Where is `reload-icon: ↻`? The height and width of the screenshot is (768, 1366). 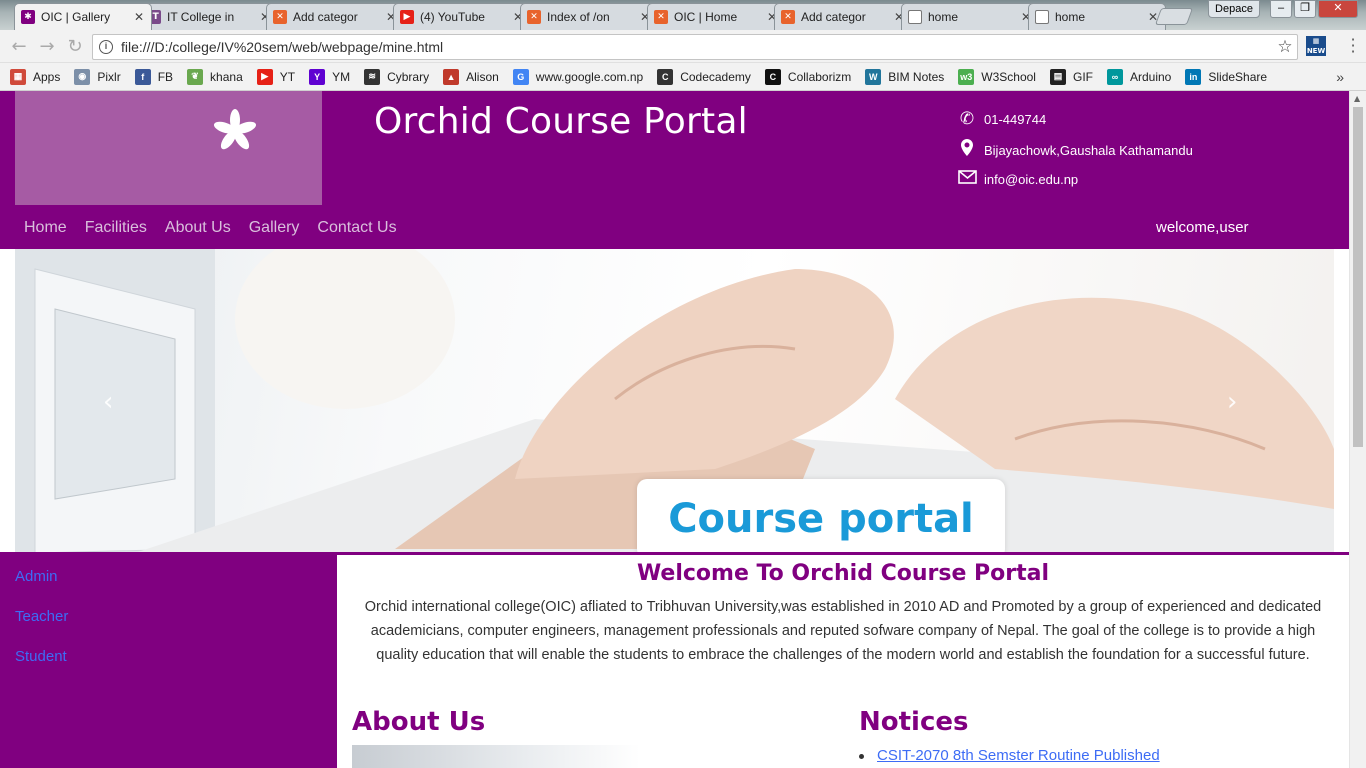
reload-icon: ↻ is located at coordinates (75, 47).